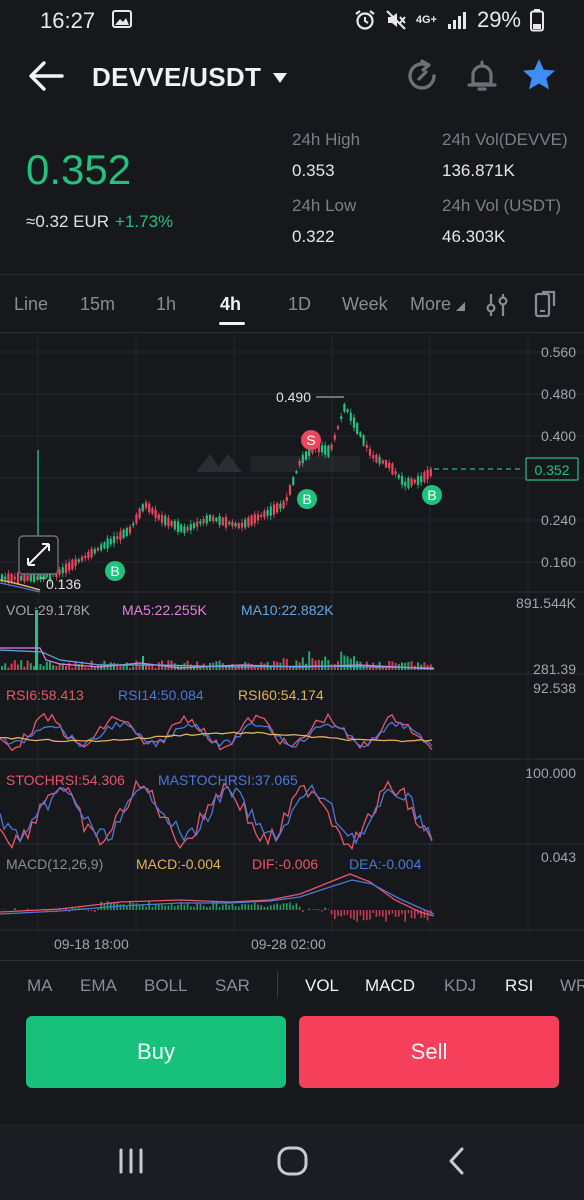  I want to click on svg-text: S, so click(310, 440).